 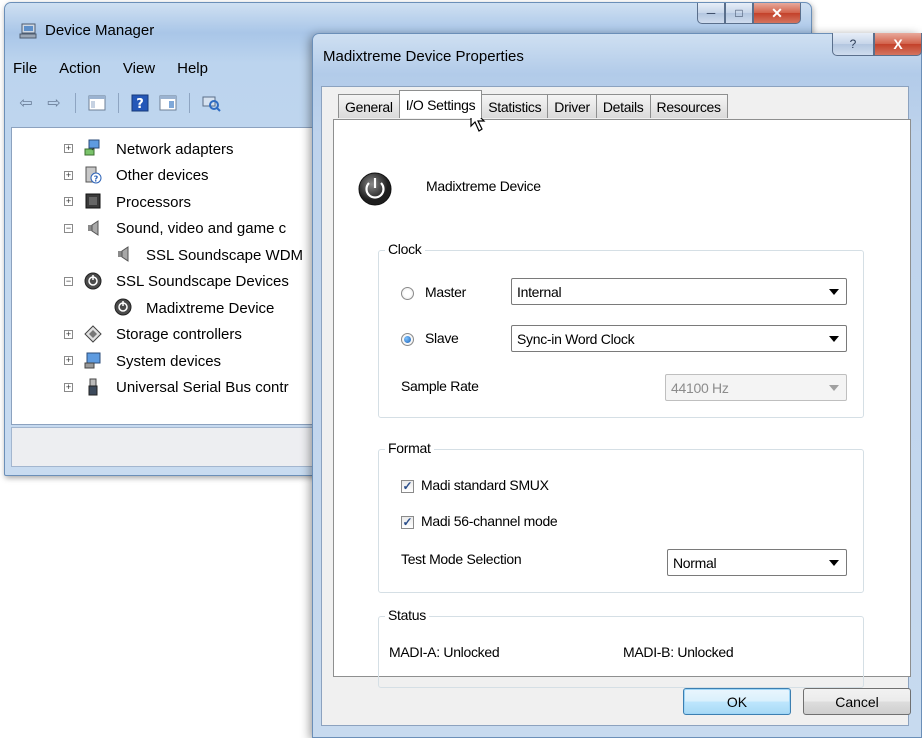 What do you see at coordinates (515, 106) in the screenshot?
I see `tab-statistics: Statistics` at bounding box center [515, 106].